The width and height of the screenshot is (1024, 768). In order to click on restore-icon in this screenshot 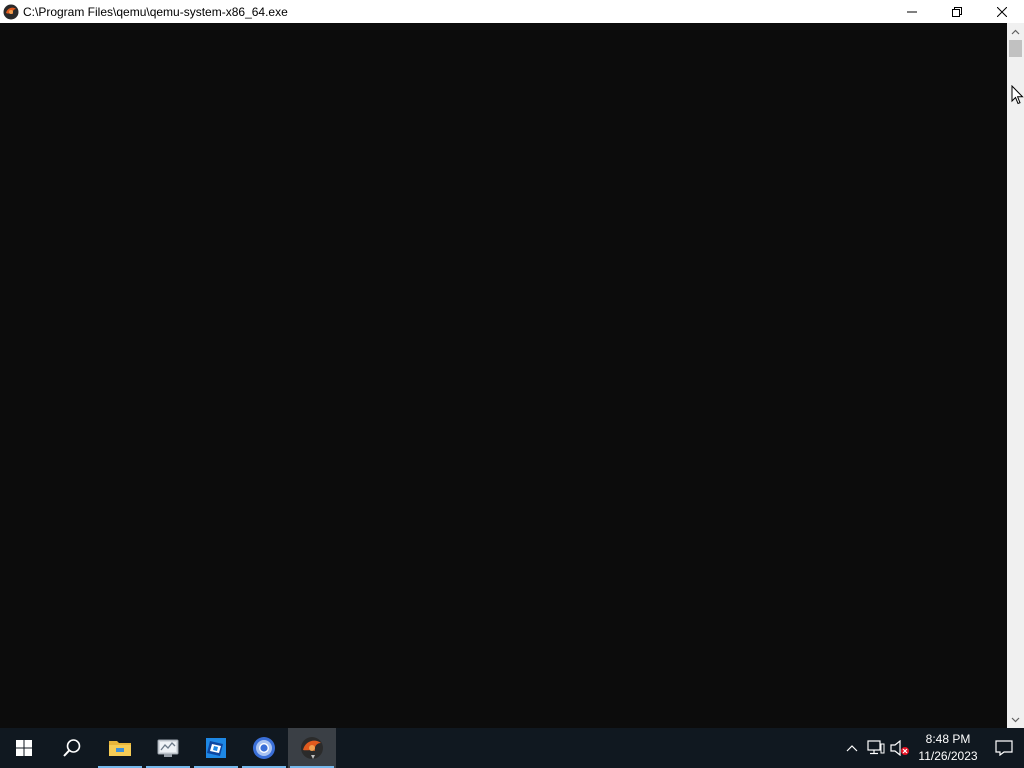, I will do `click(956, 11)`.